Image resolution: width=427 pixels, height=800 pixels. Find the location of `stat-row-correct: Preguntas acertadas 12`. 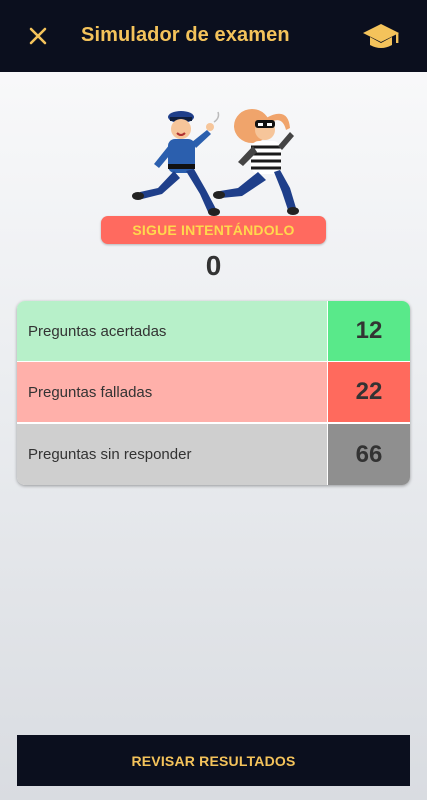

stat-row-correct: Preguntas acertadas 12 is located at coordinates (213, 331).